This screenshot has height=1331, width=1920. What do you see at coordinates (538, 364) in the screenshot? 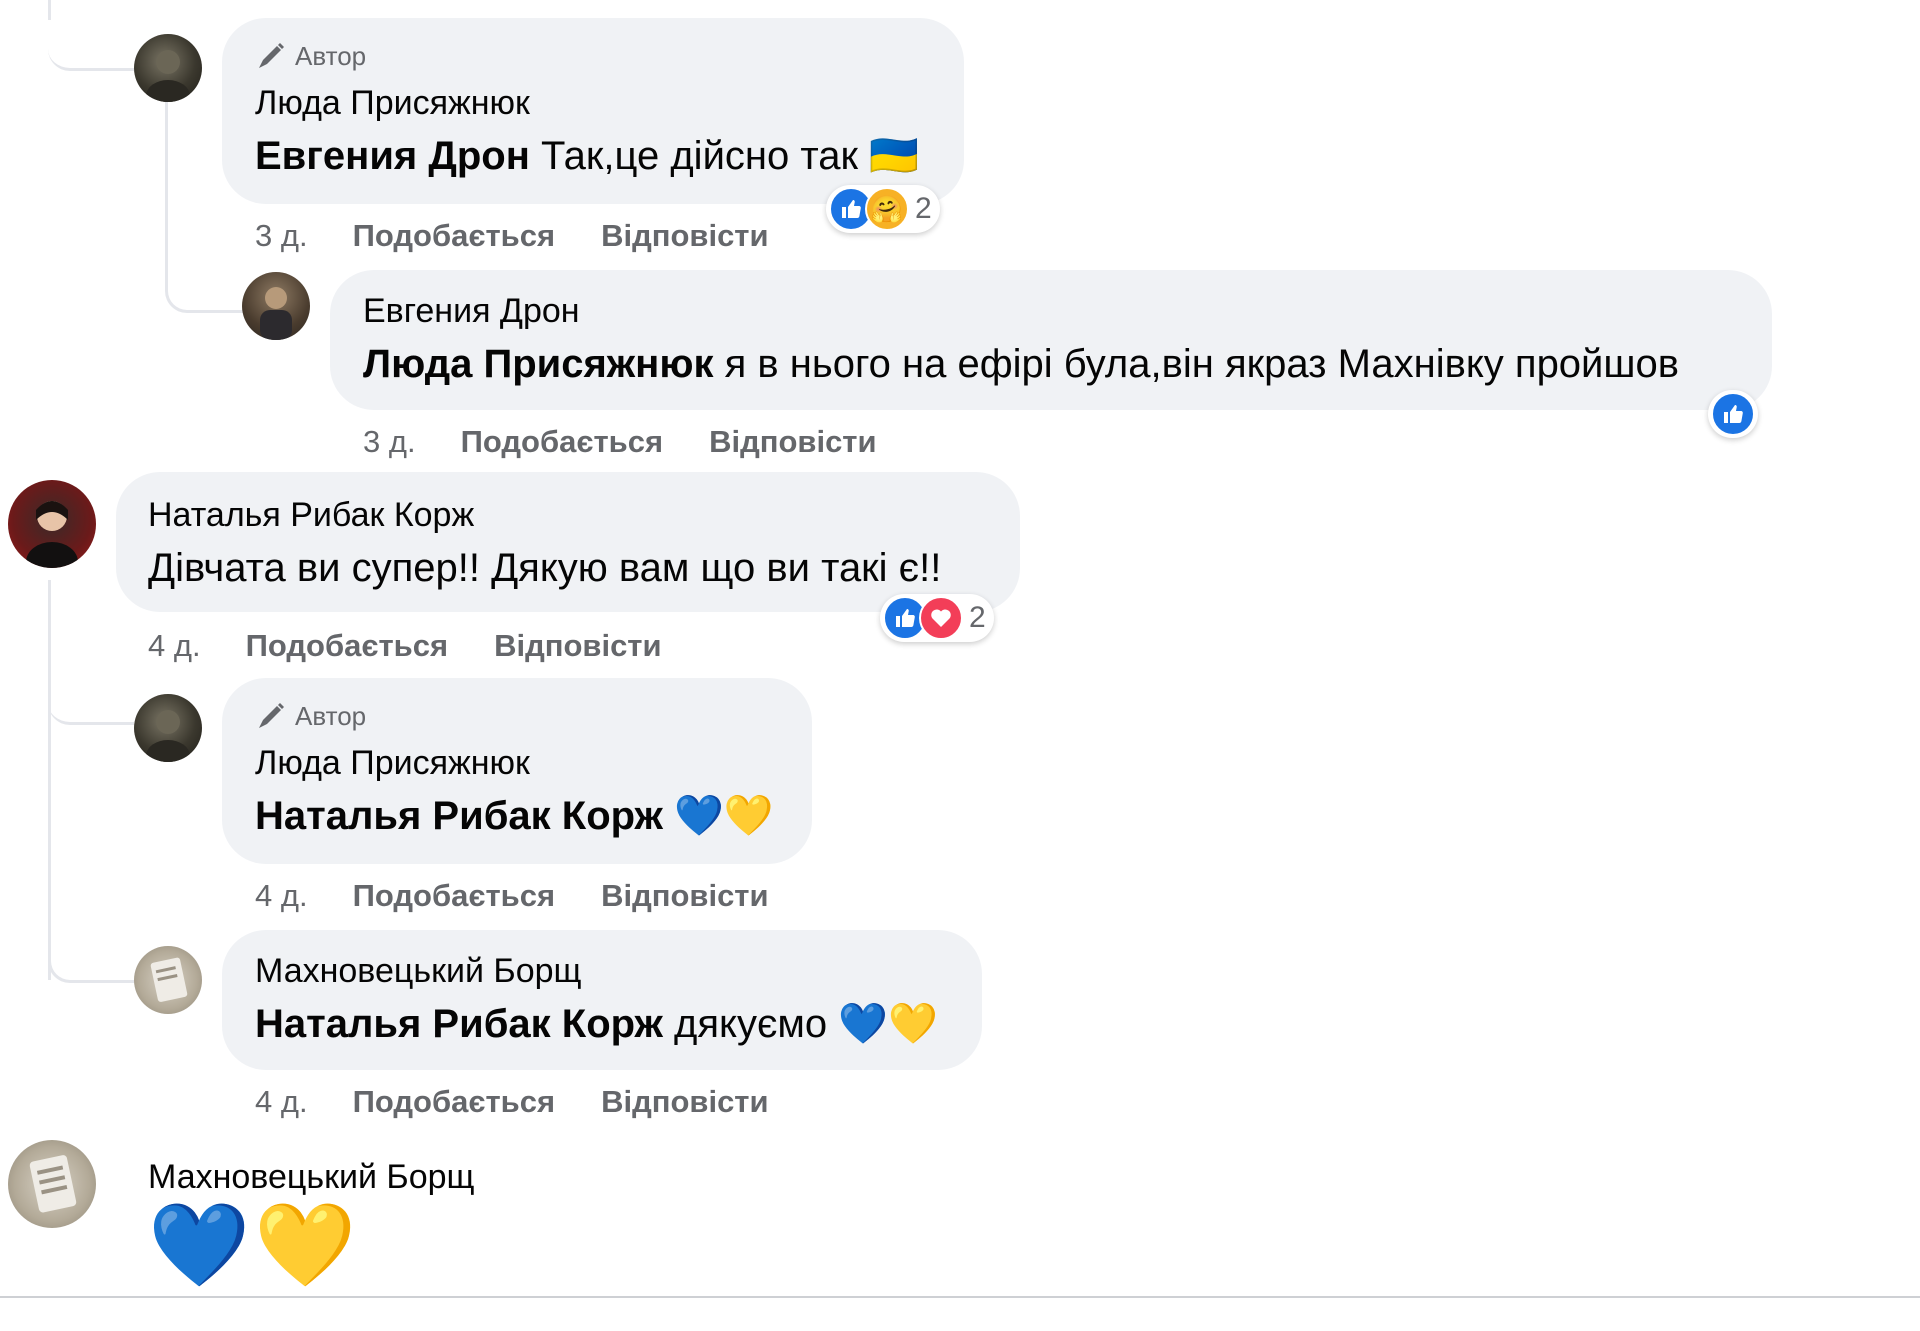
I see `mention-link: Люда Присяжнюк` at bounding box center [538, 364].